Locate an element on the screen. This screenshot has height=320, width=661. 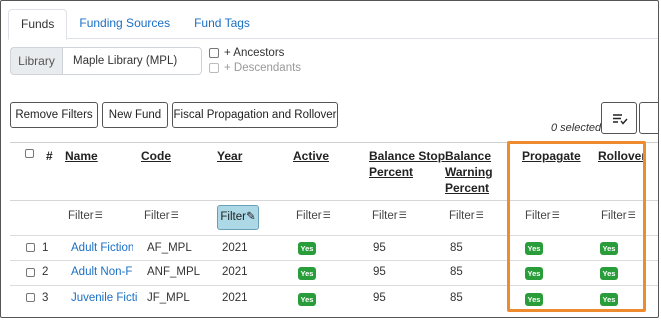
sort-lines-check-icon is located at coordinates (620, 119).